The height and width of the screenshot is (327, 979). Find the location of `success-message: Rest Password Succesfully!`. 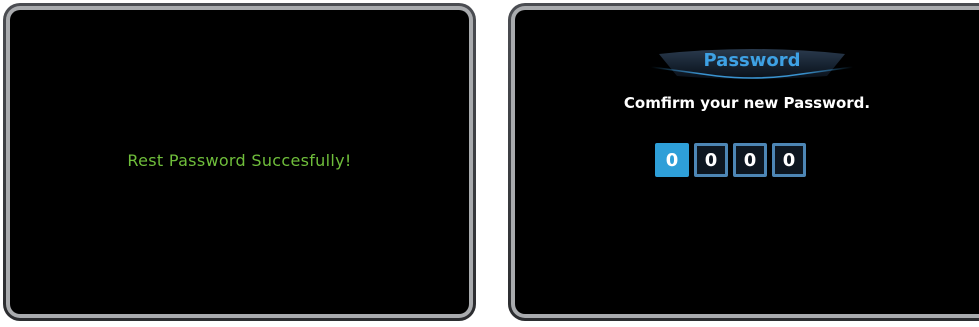

success-message: Rest Password Succesfully! is located at coordinates (239, 160).